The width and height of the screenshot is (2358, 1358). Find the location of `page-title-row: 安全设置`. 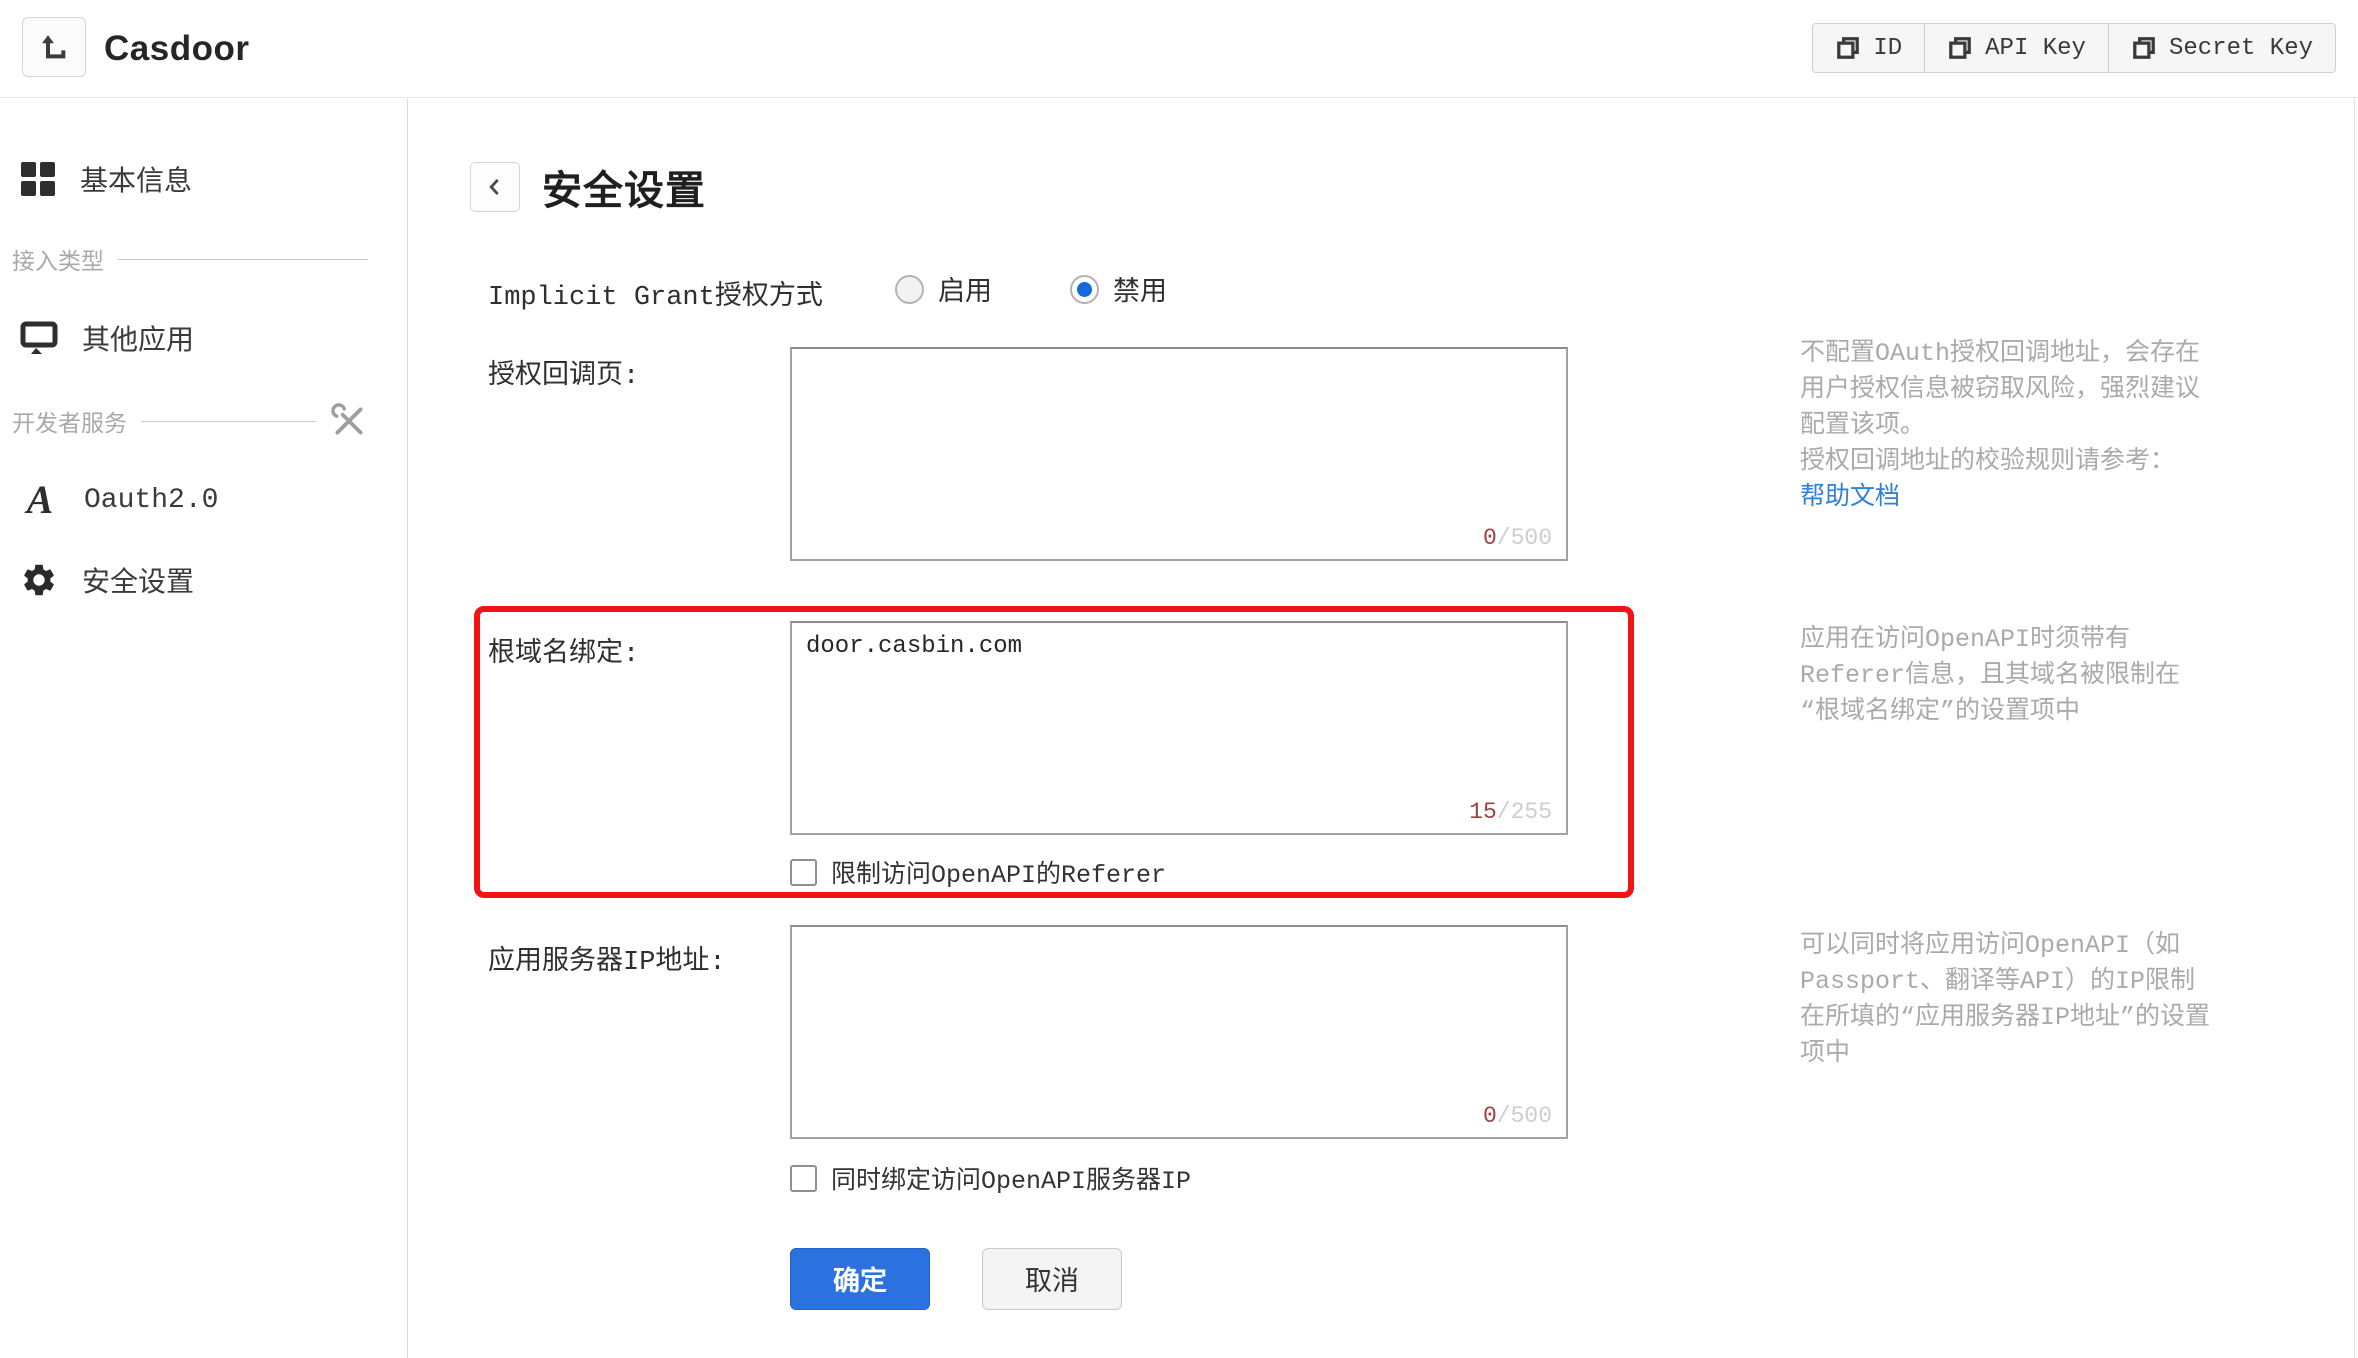

page-title-row: 安全设置 is located at coordinates (588, 187).